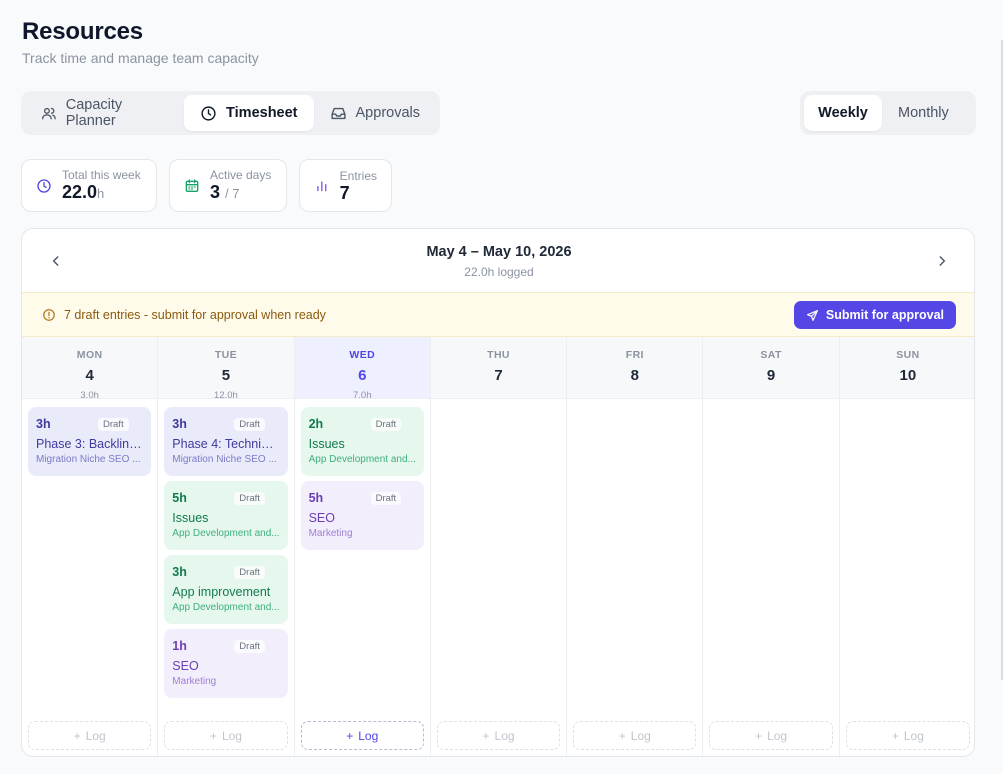 This screenshot has height=774, width=1003. Describe the element at coordinates (262, 113) in the screenshot. I see `tab-label: Timesheet` at that location.